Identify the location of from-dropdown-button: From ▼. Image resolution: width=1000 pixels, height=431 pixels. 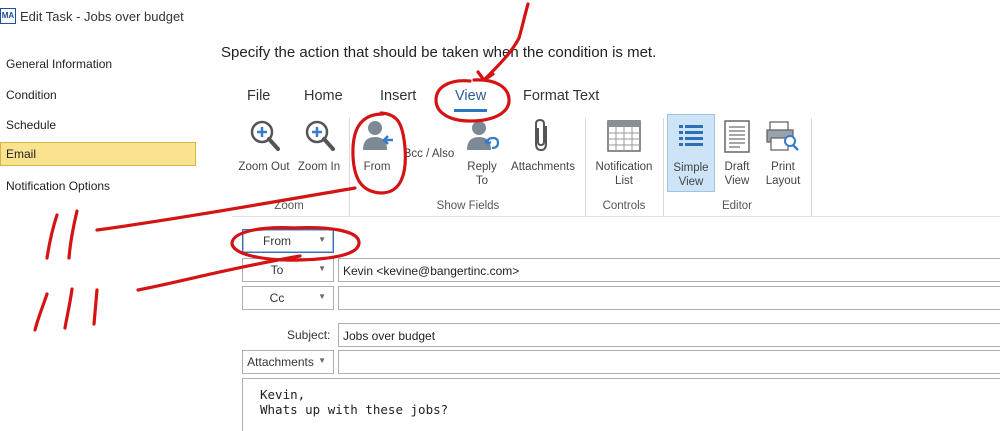
(288, 241).